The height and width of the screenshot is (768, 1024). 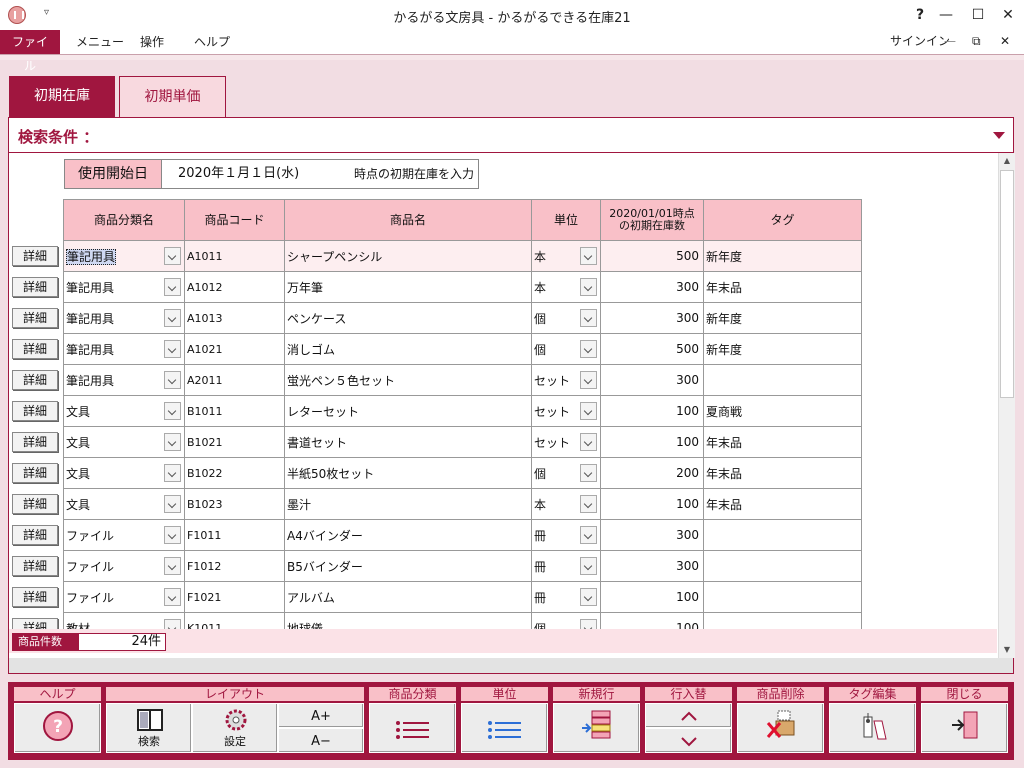 I want to click on row-name-cell: 墨汁, so click(x=408, y=504).